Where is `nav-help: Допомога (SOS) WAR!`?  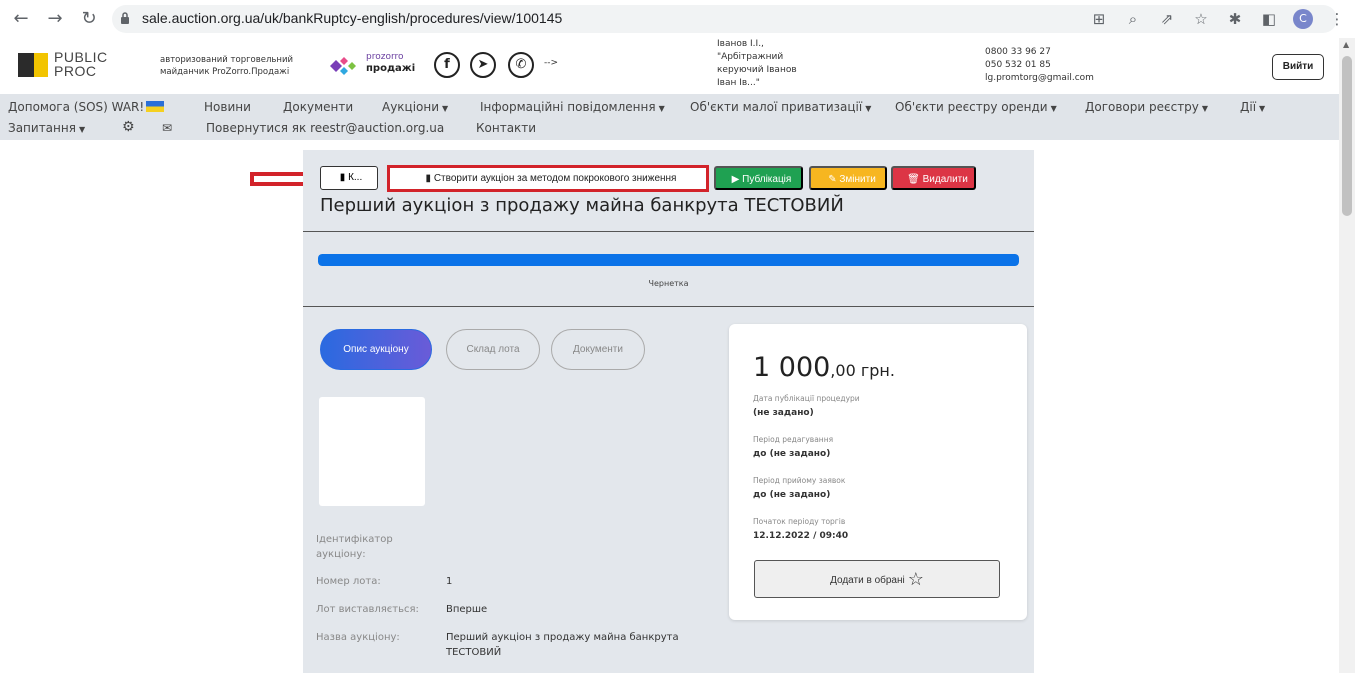
nav-help: Допомога (SOS) WAR! is located at coordinates (86, 107).